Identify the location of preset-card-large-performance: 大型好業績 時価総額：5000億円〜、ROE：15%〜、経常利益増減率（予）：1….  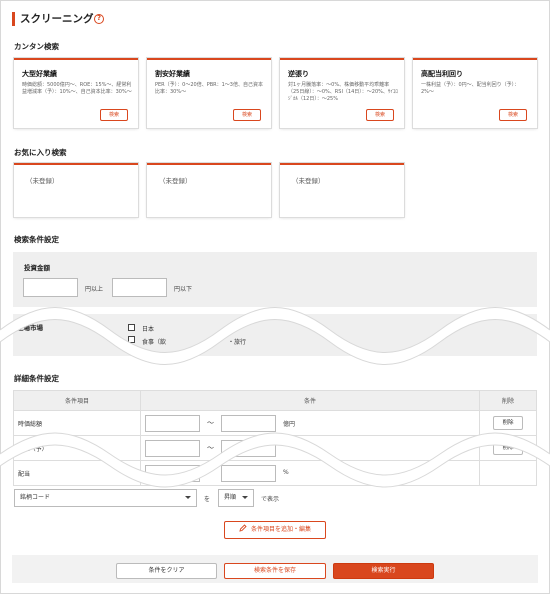
(76, 93).